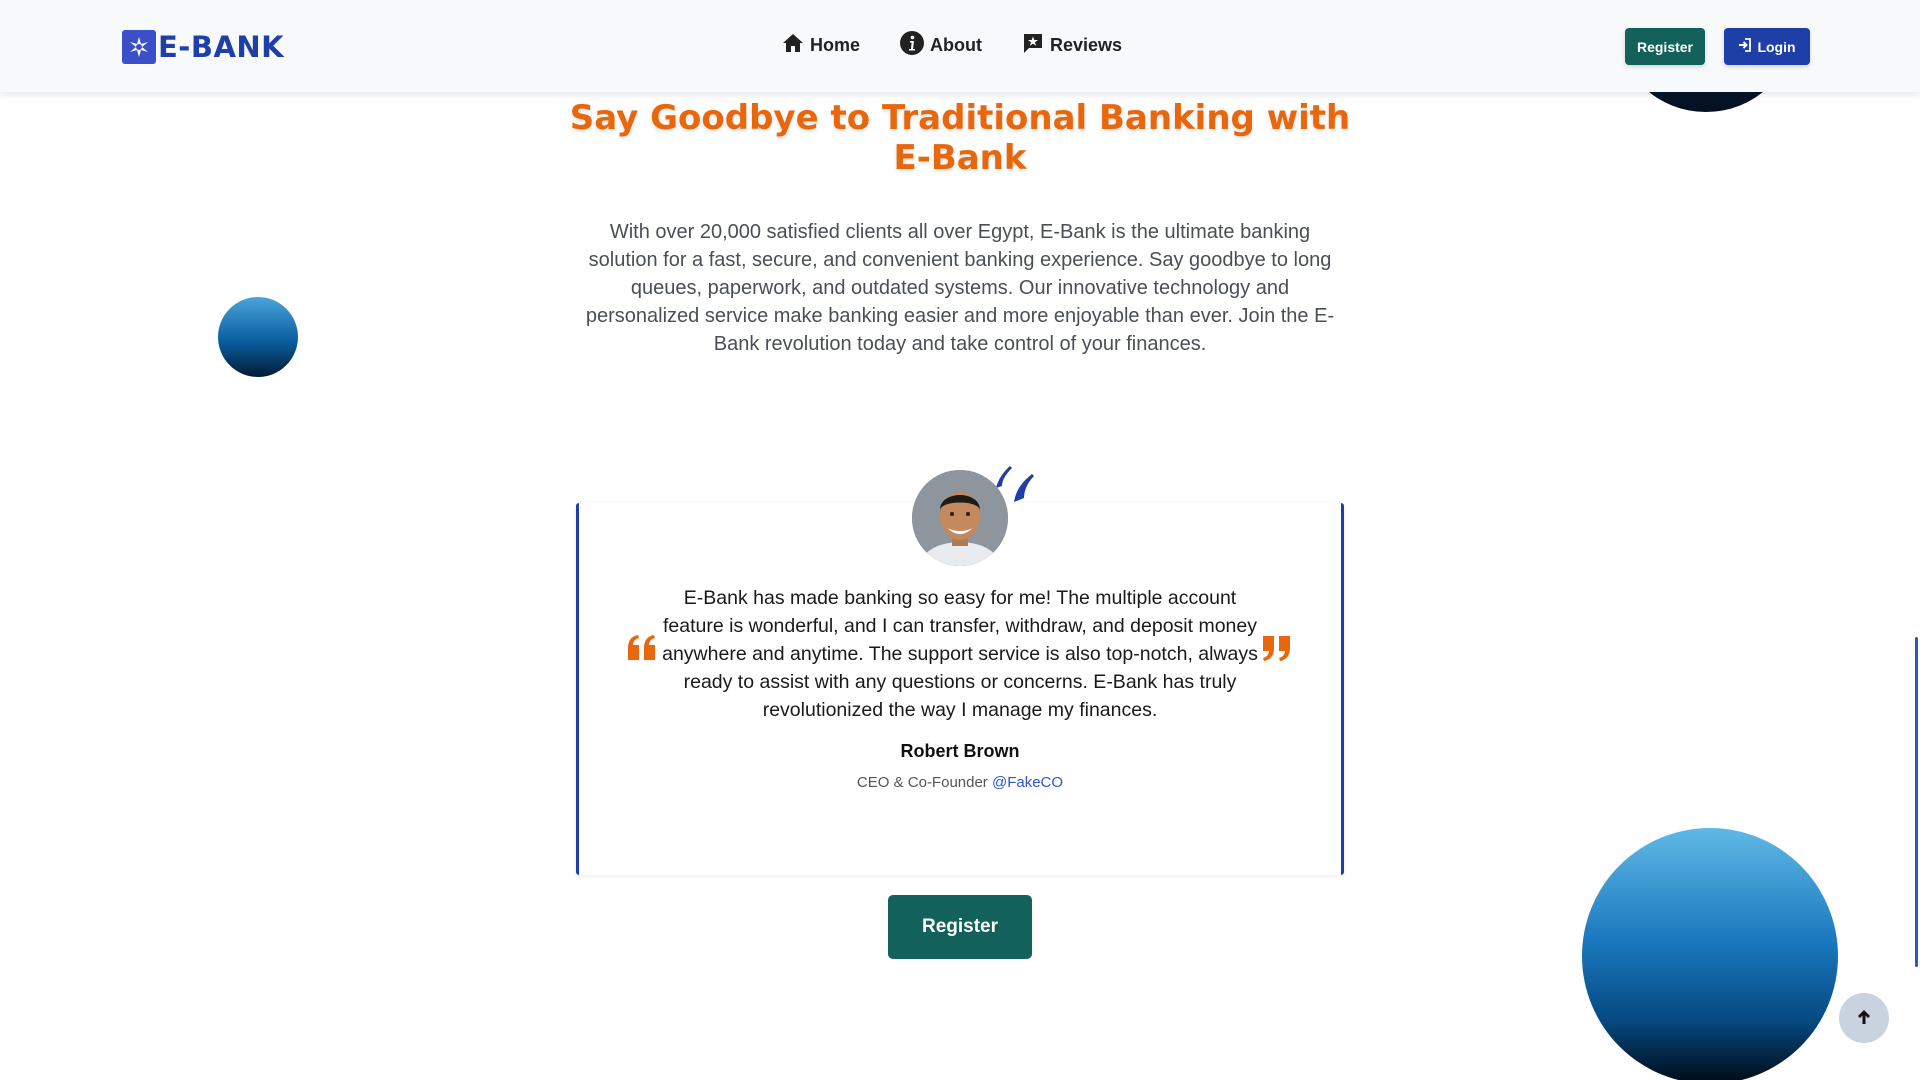 Image resolution: width=1920 pixels, height=1080 pixels. I want to click on decorative-circle-left, so click(258, 337).